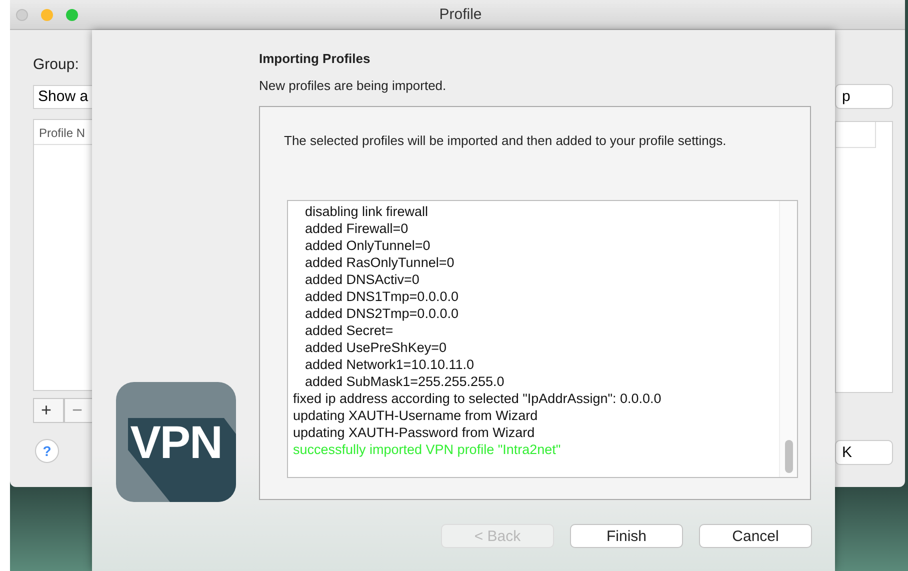 The image size is (908, 571). I want to click on log-line: updating XAUTH-Username from Wizard, so click(416, 415).